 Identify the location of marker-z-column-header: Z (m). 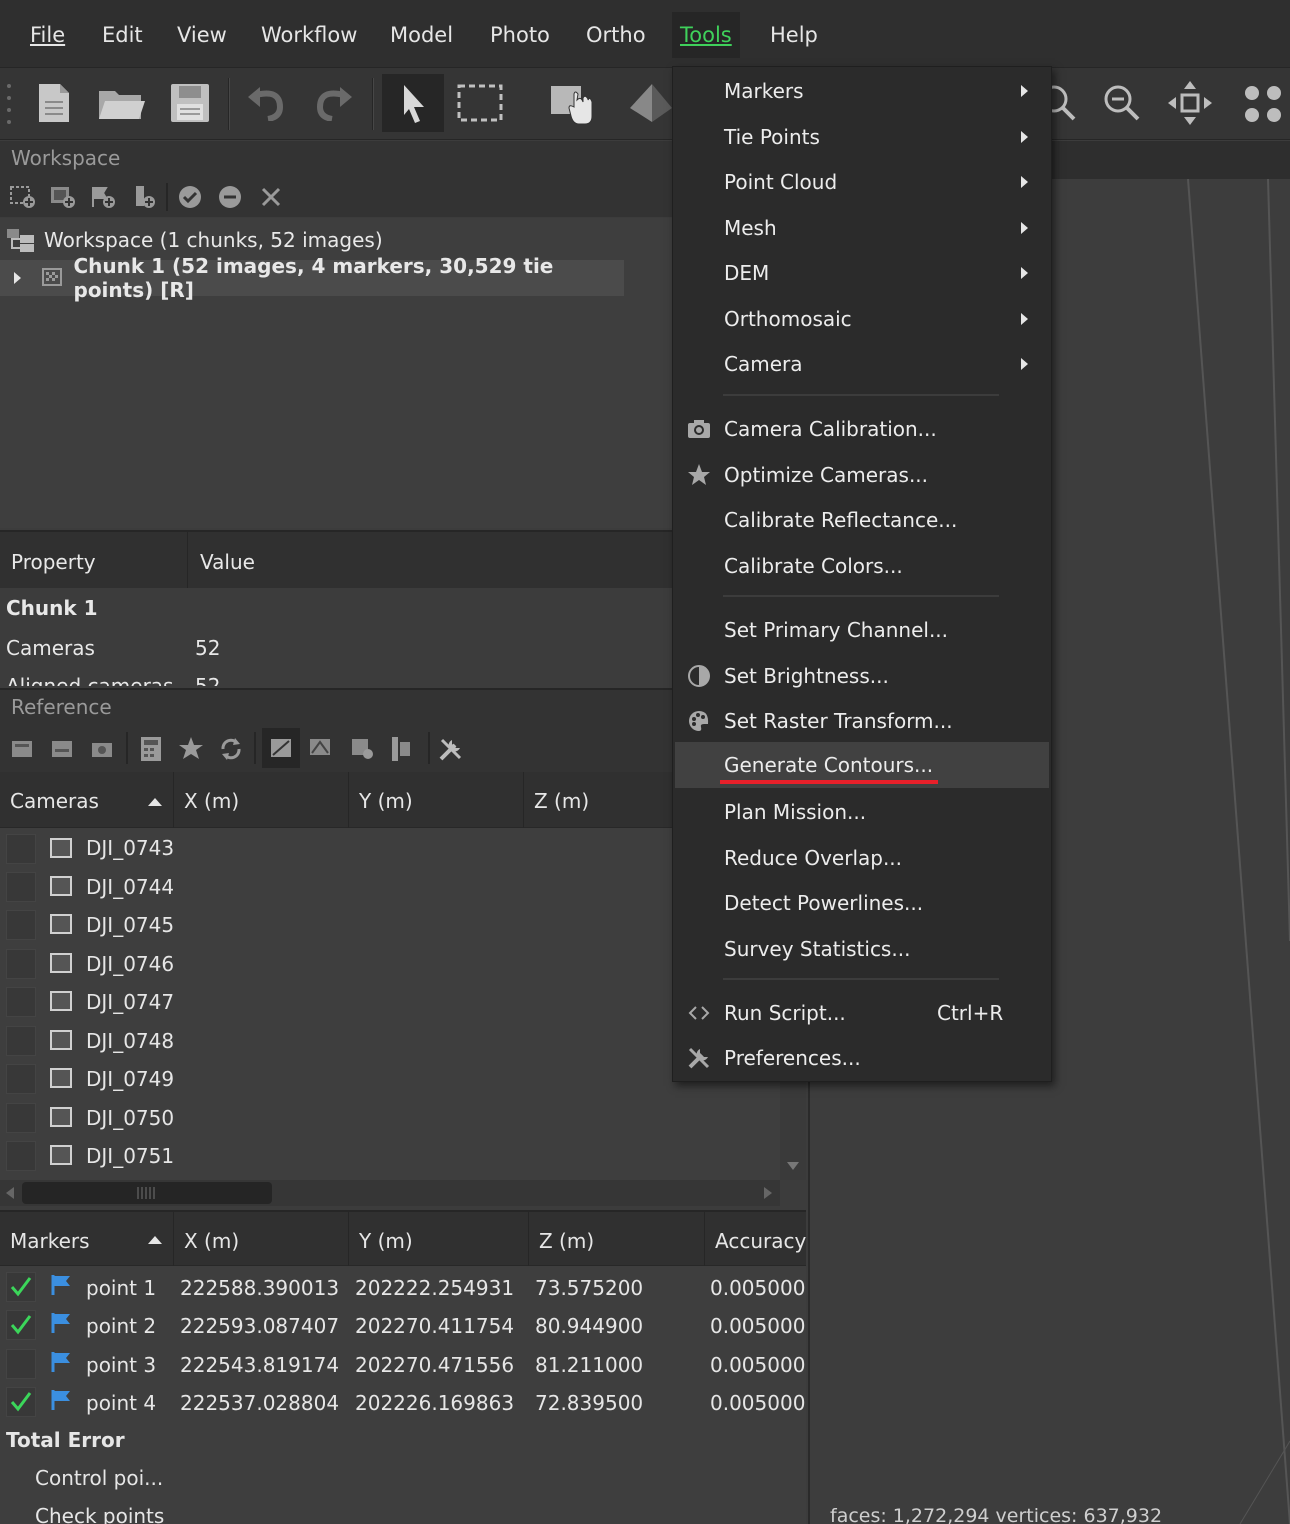
(617, 1240).